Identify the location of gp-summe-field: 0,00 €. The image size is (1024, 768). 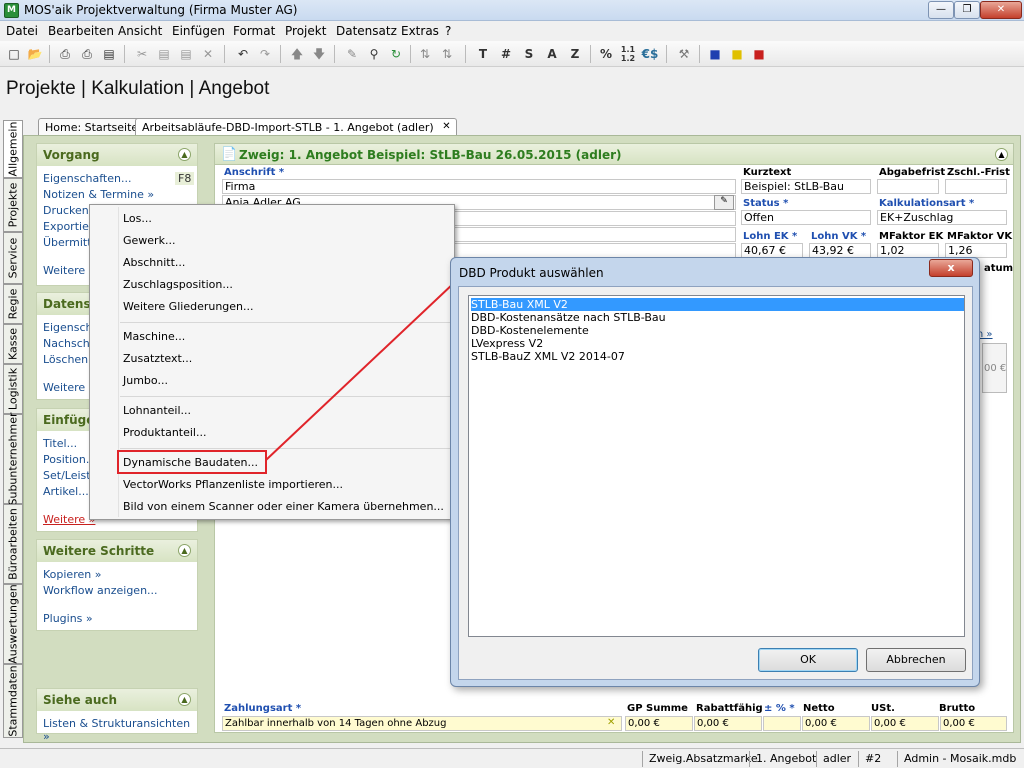
(659, 723).